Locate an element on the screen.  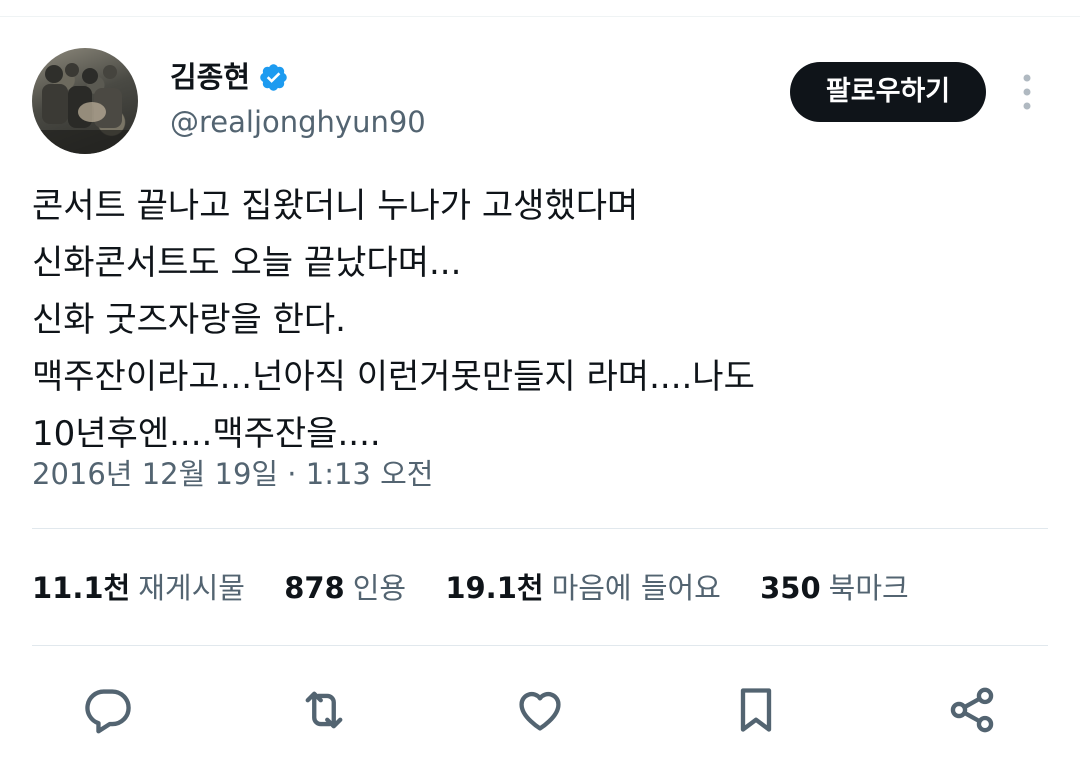
bookmarks-label: 북마크 is located at coordinates (868, 588).